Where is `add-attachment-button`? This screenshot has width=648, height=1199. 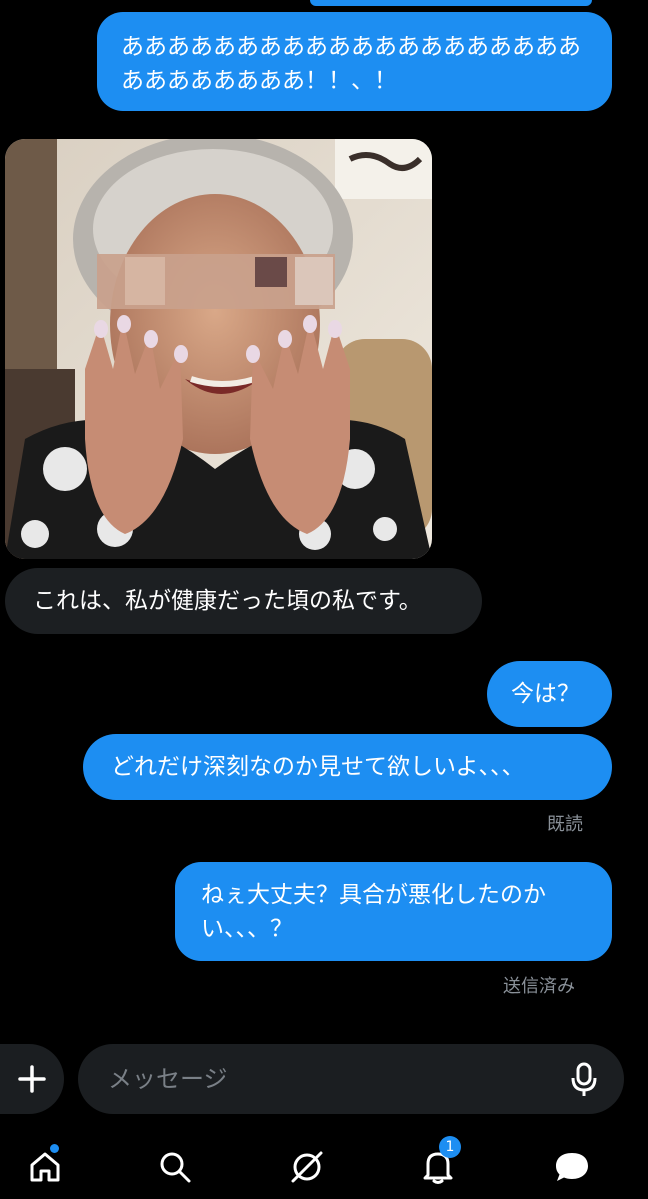
add-attachment-button is located at coordinates (32, 1079).